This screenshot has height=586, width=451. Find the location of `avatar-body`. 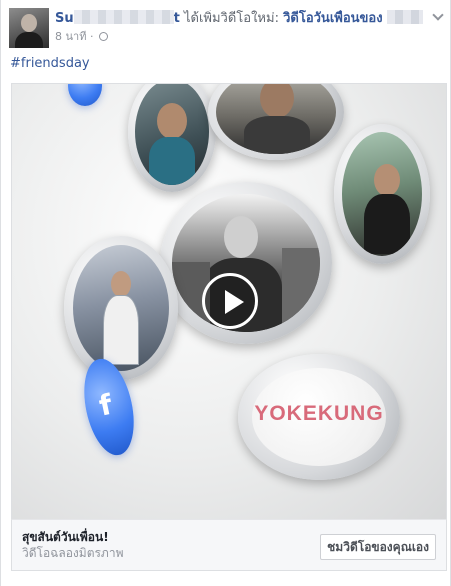

avatar-body is located at coordinates (29, 40).